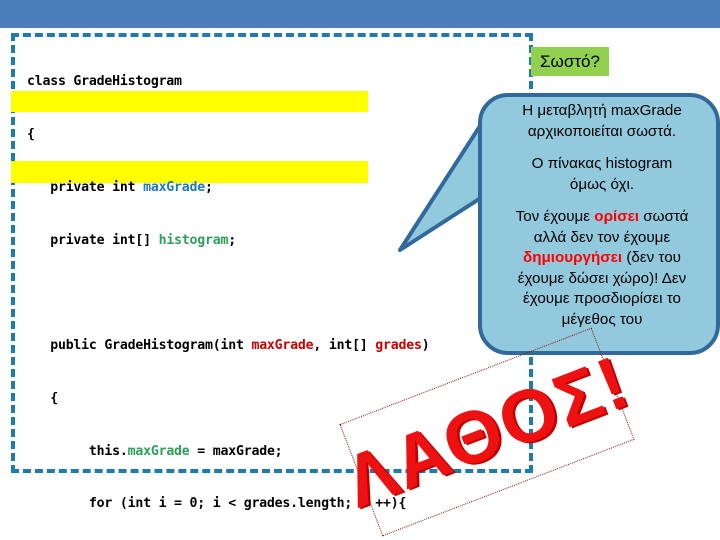 Image resolution: width=720 pixels, height=540 pixels. I want to click on sosto-label: Σωστό?, so click(570, 61).